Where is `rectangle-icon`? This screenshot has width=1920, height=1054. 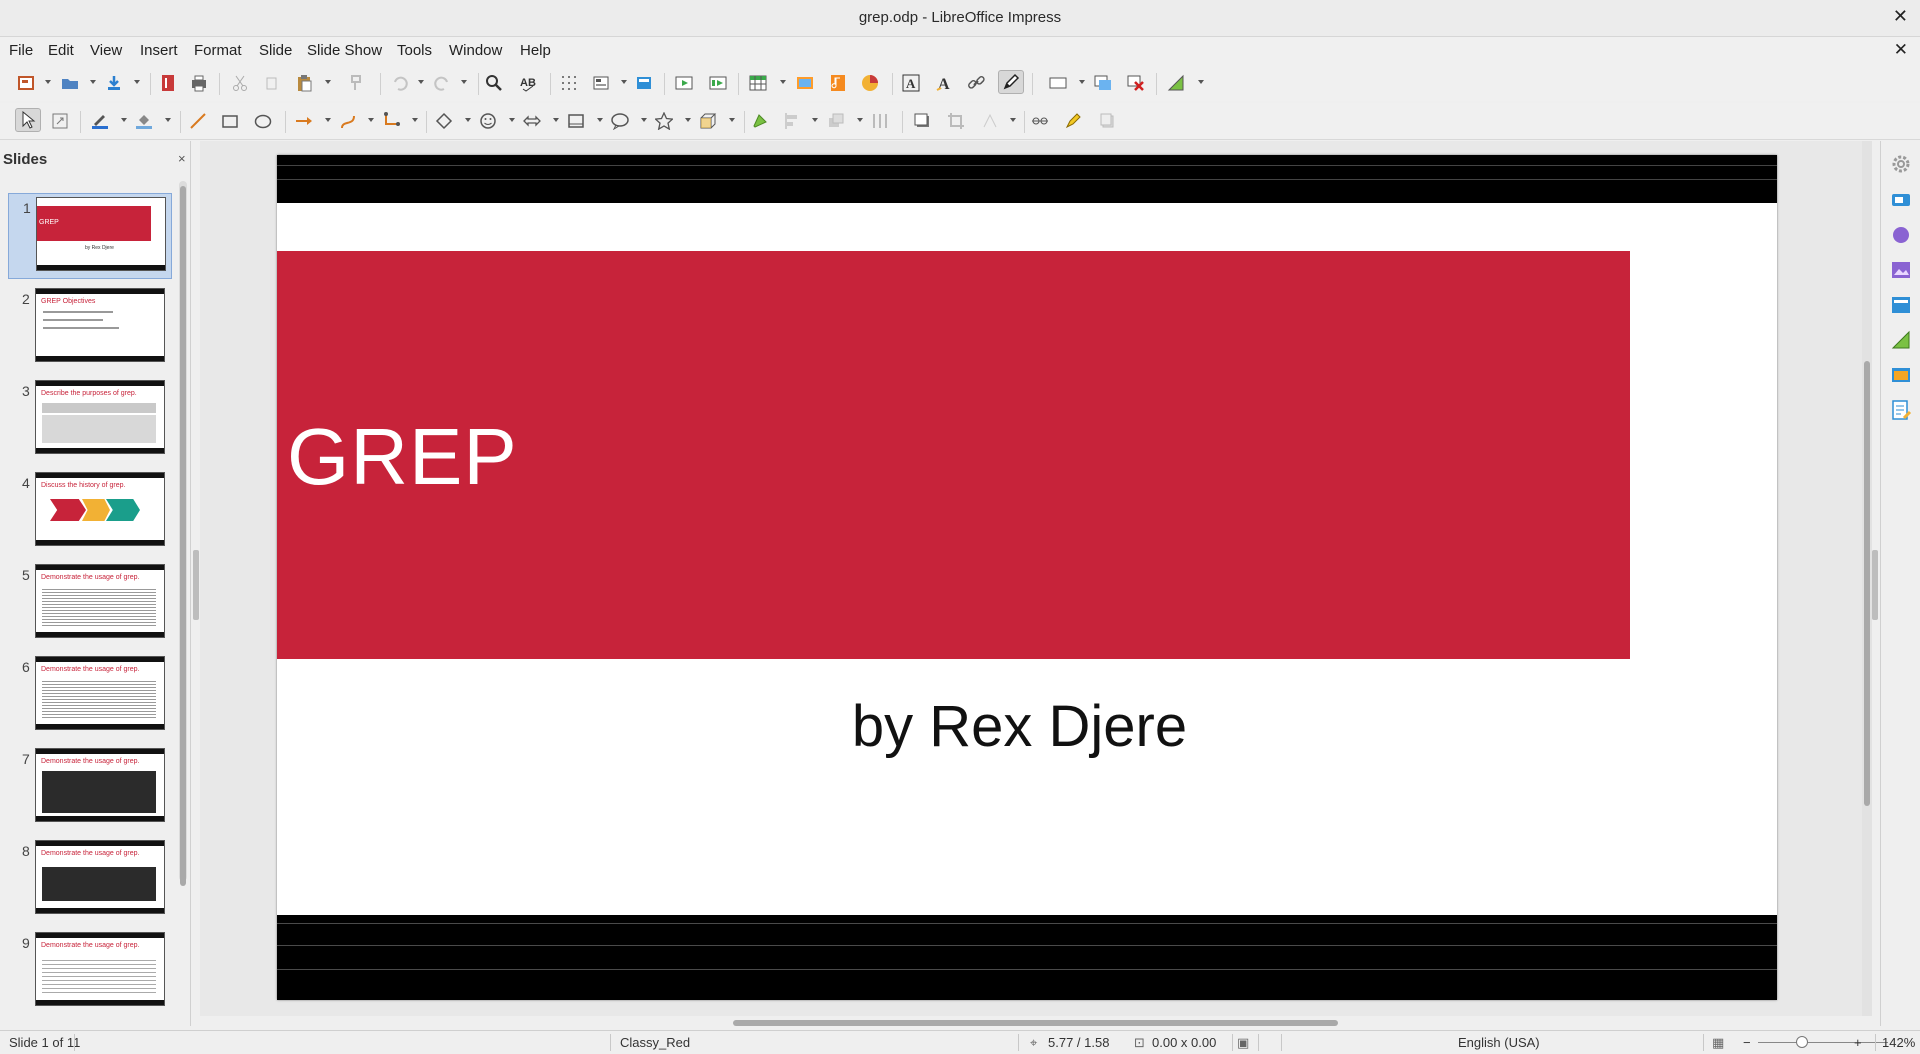 rectangle-icon is located at coordinates (230, 121).